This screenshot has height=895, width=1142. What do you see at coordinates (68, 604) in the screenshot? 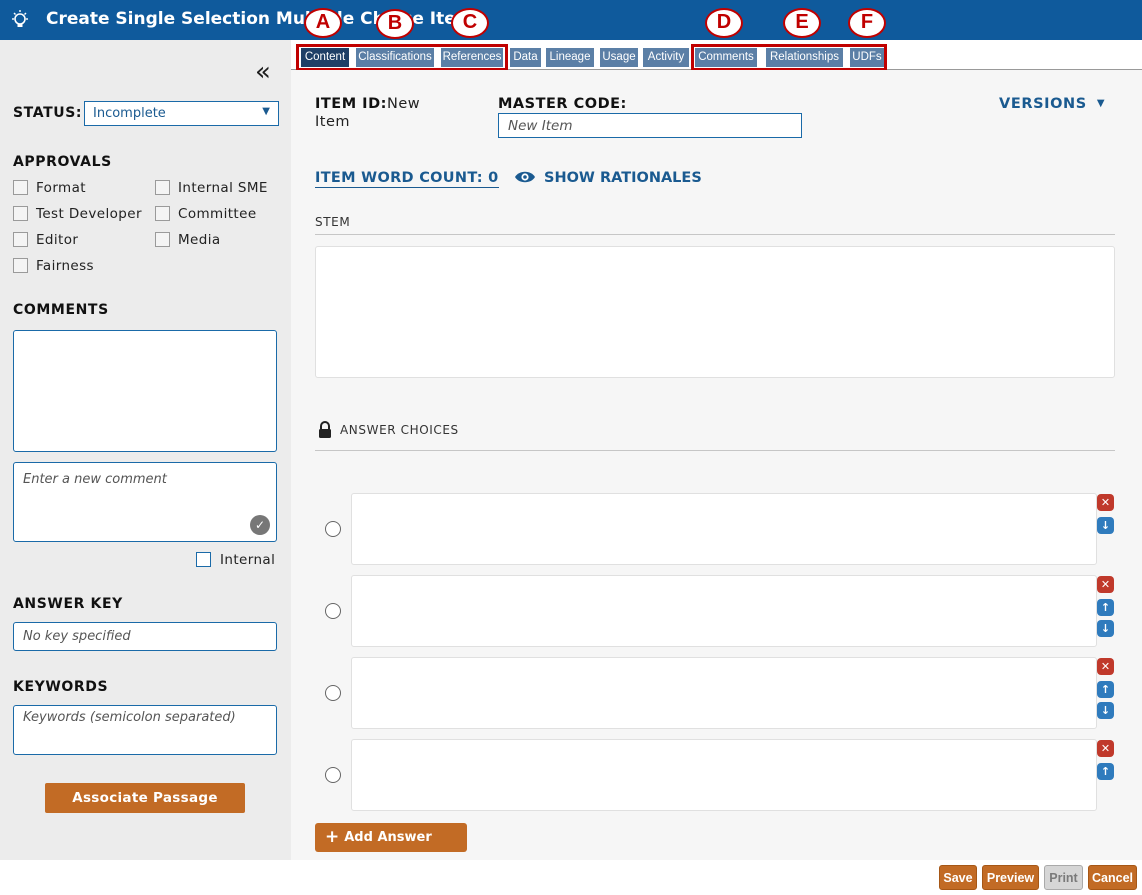
I see `answer-key-label: ANSWER KEY` at bounding box center [68, 604].